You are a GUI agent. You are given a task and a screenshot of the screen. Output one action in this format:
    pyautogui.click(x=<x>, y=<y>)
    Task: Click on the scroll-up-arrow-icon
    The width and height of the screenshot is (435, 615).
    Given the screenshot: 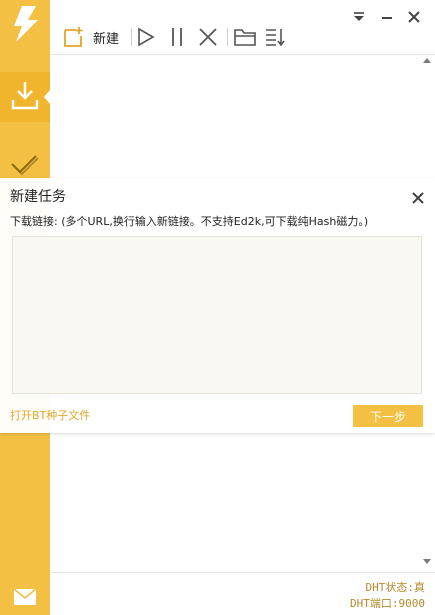 What is the action you would take?
    pyautogui.click(x=427, y=60)
    